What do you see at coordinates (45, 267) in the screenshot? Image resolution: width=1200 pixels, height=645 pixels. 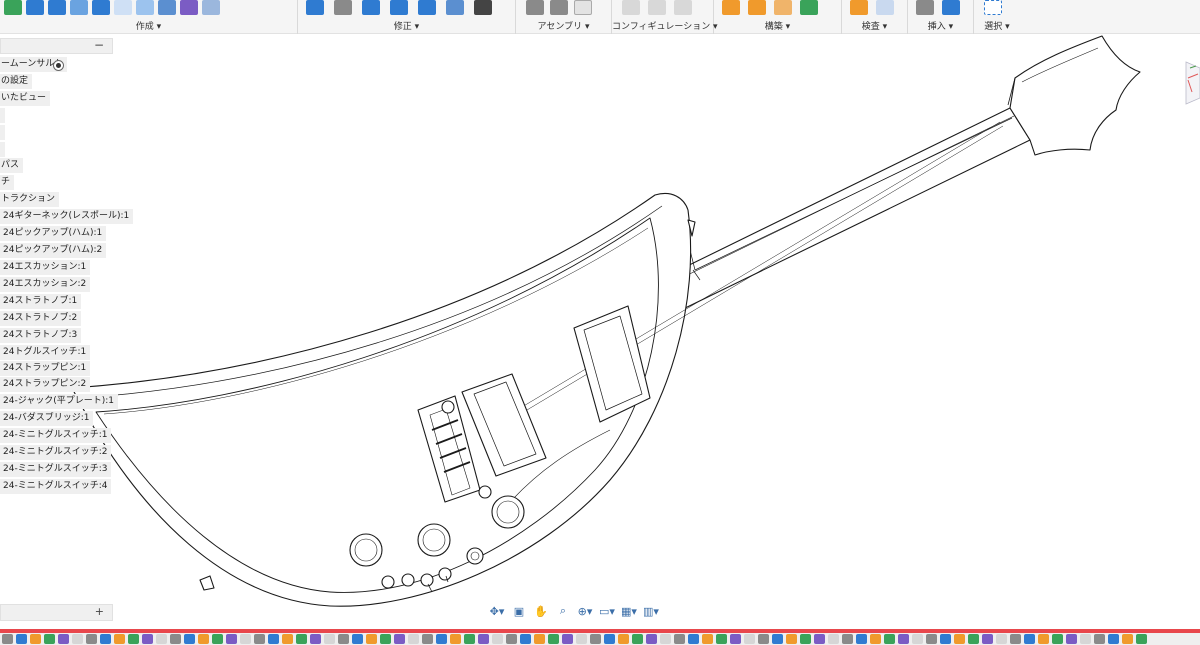 I see `browser-item-component: 24エスカッション:1` at bounding box center [45, 267].